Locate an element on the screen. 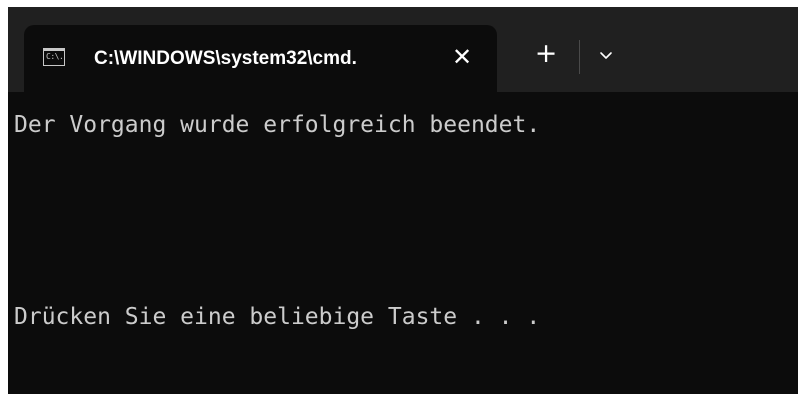 The height and width of the screenshot is (394, 798). terminal-line: Der Vorgang wurde erfolgreich beendet. is located at coordinates (277, 125).